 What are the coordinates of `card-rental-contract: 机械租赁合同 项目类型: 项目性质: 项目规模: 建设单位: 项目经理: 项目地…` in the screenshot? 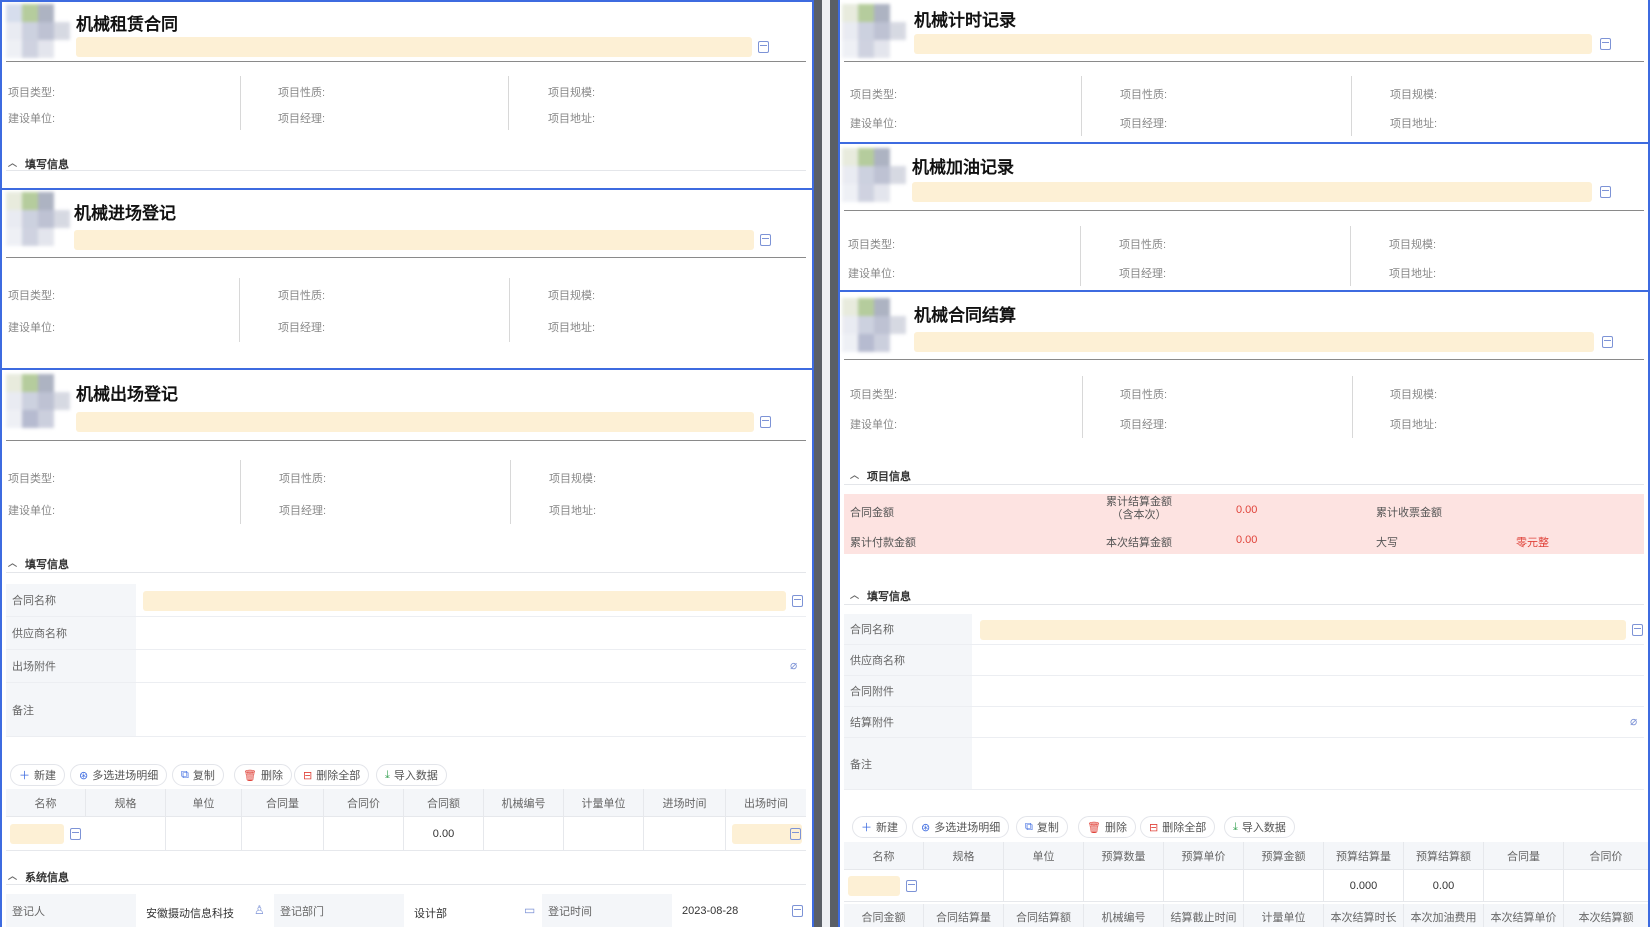 It's located at (407, 95).